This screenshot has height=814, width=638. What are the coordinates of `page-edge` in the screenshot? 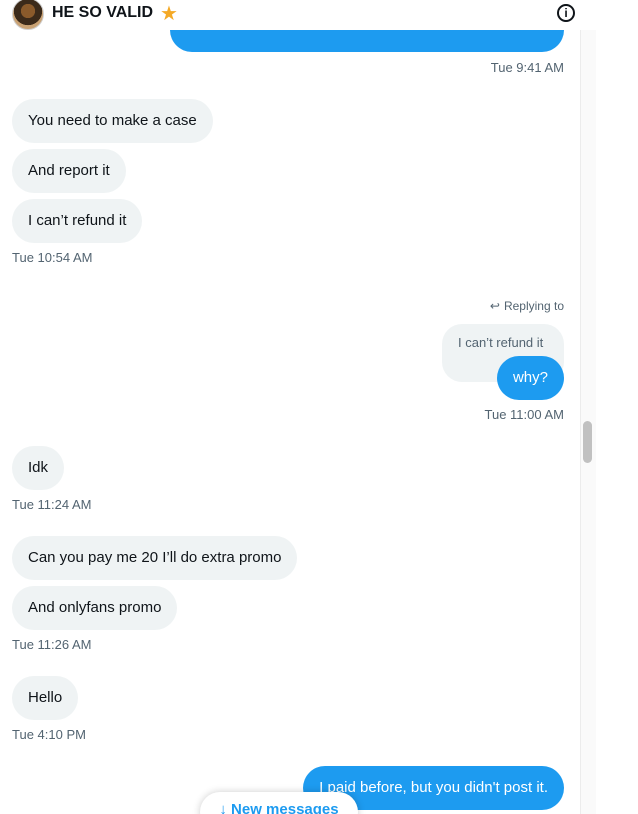 It's located at (617, 407).